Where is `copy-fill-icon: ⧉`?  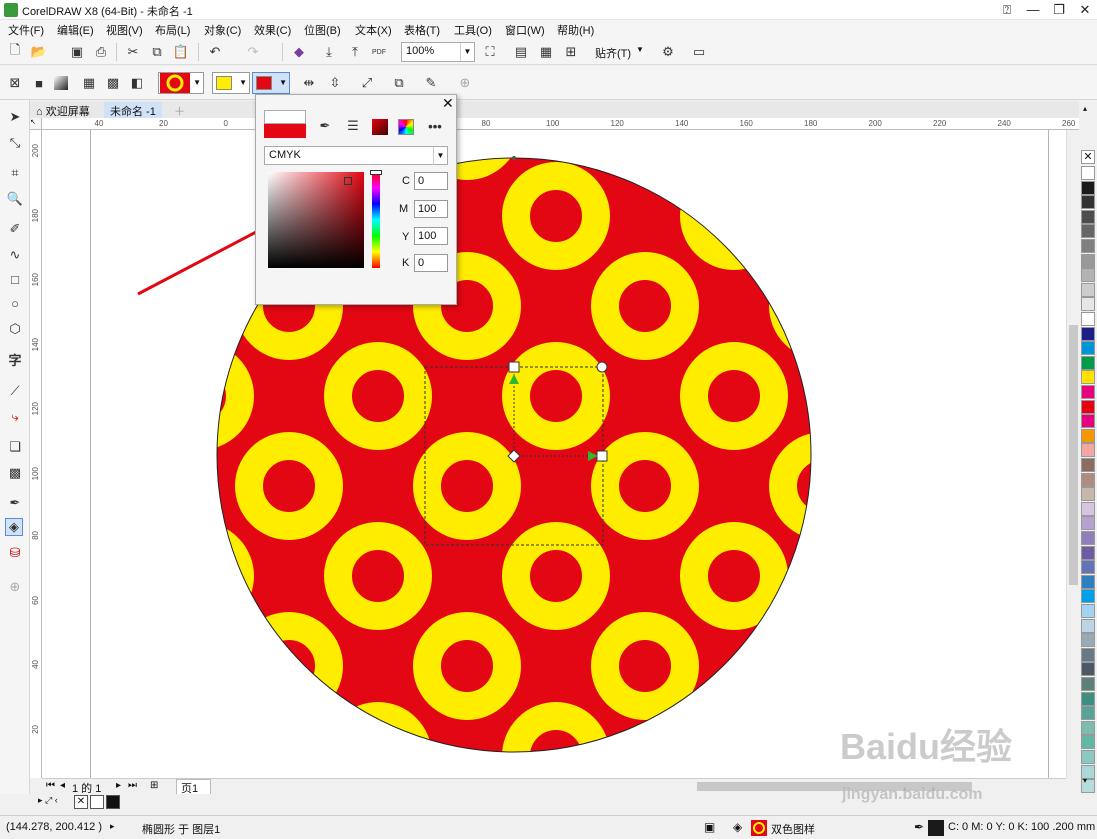 copy-fill-icon: ⧉ is located at coordinates (399, 83).